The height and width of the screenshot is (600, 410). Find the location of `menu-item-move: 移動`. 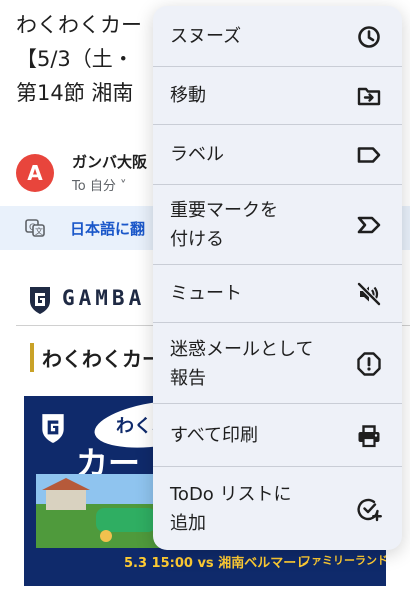

menu-item-move: 移動 is located at coordinates (277, 96).